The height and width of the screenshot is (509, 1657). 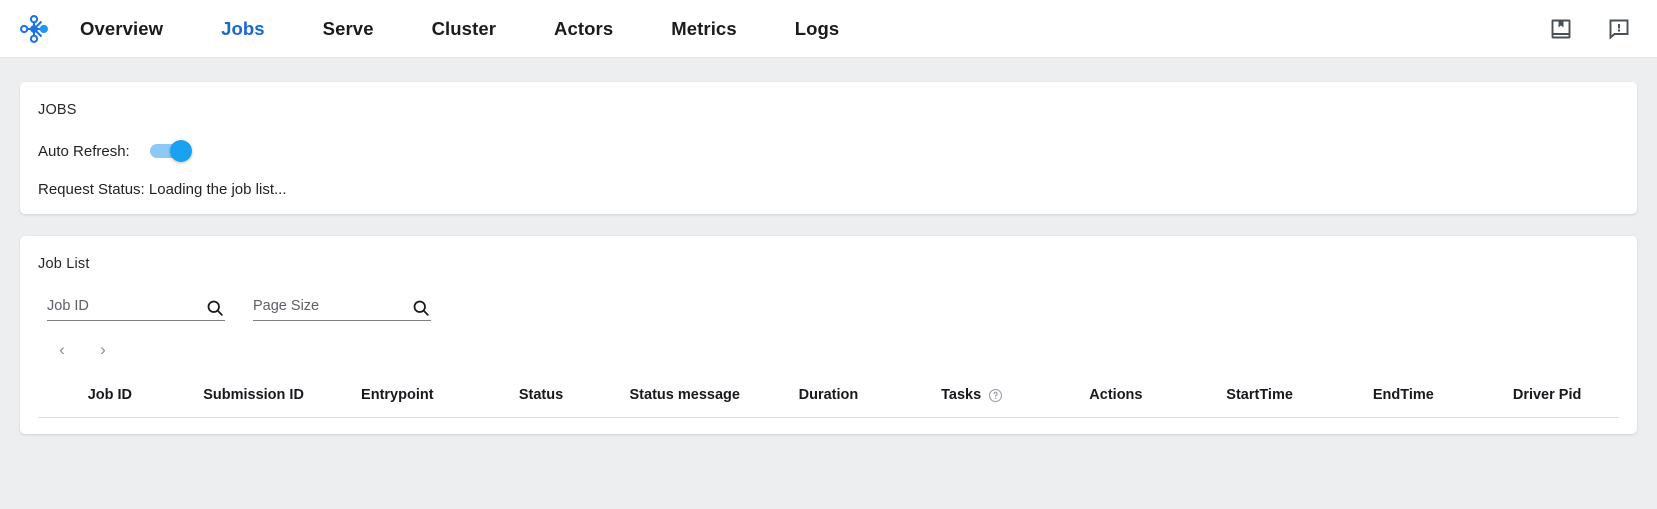 I want to click on column-label: Driver Pid, so click(x=1547, y=395).